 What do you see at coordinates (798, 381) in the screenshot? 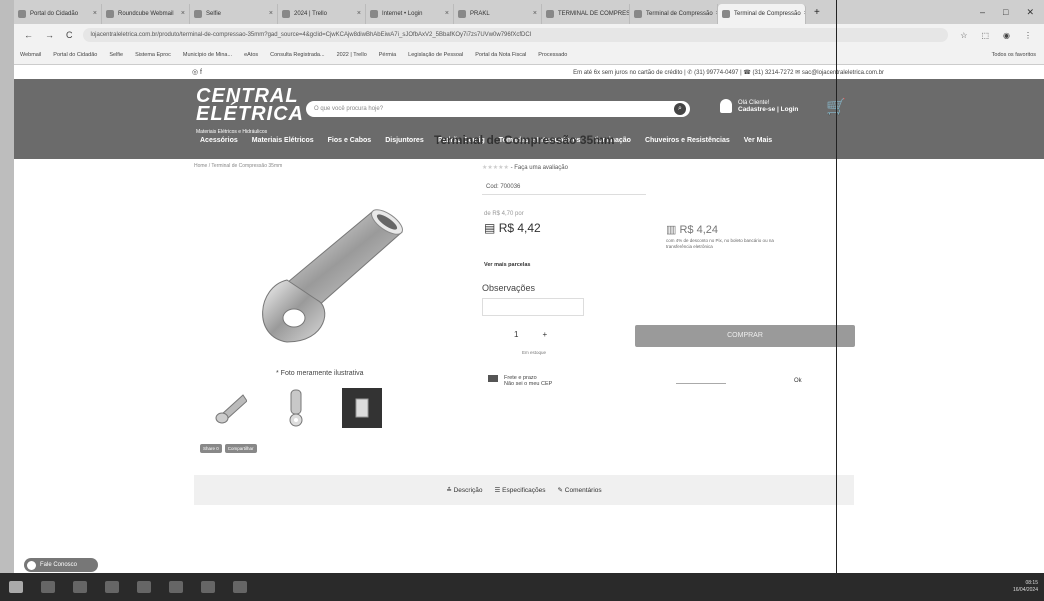
I see `cep-ok-button: Ok` at bounding box center [798, 381].